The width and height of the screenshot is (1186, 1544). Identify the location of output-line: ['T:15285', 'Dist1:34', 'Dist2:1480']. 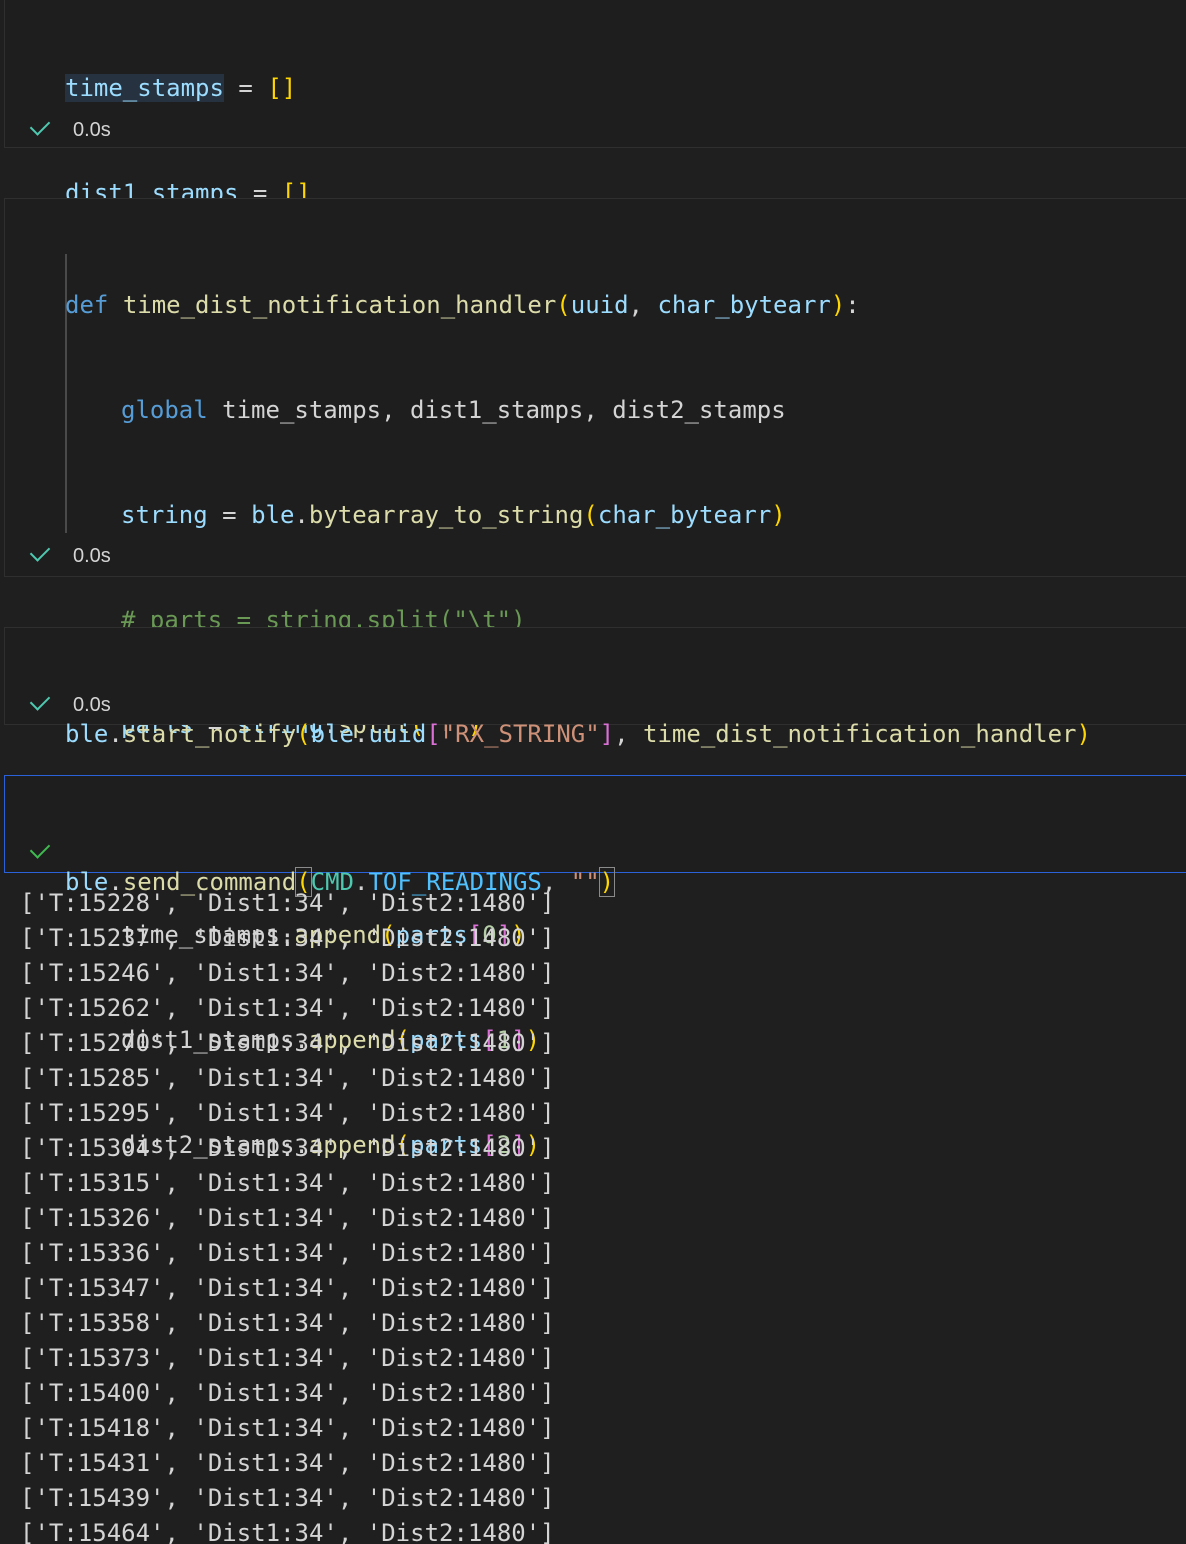
(287, 1078).